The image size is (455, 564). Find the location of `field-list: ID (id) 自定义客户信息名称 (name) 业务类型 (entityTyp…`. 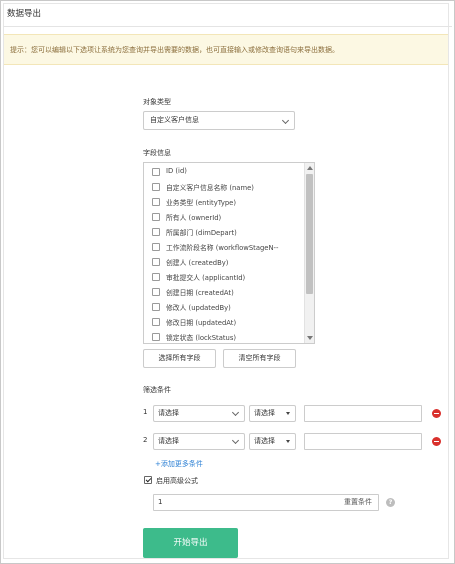

field-list: ID (id) 自定义客户信息名称 (name) 业务类型 (entityTyp… is located at coordinates (229, 253).